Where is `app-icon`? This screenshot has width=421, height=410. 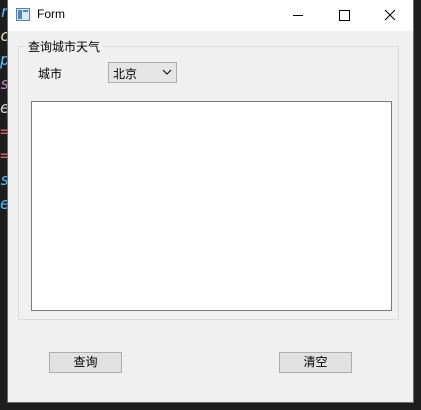 app-icon is located at coordinates (23, 14).